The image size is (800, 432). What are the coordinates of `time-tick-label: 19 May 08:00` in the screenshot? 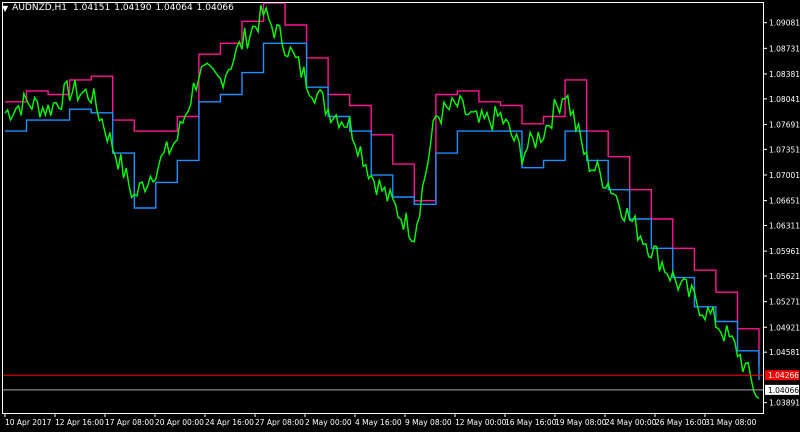 It's located at (581, 422).